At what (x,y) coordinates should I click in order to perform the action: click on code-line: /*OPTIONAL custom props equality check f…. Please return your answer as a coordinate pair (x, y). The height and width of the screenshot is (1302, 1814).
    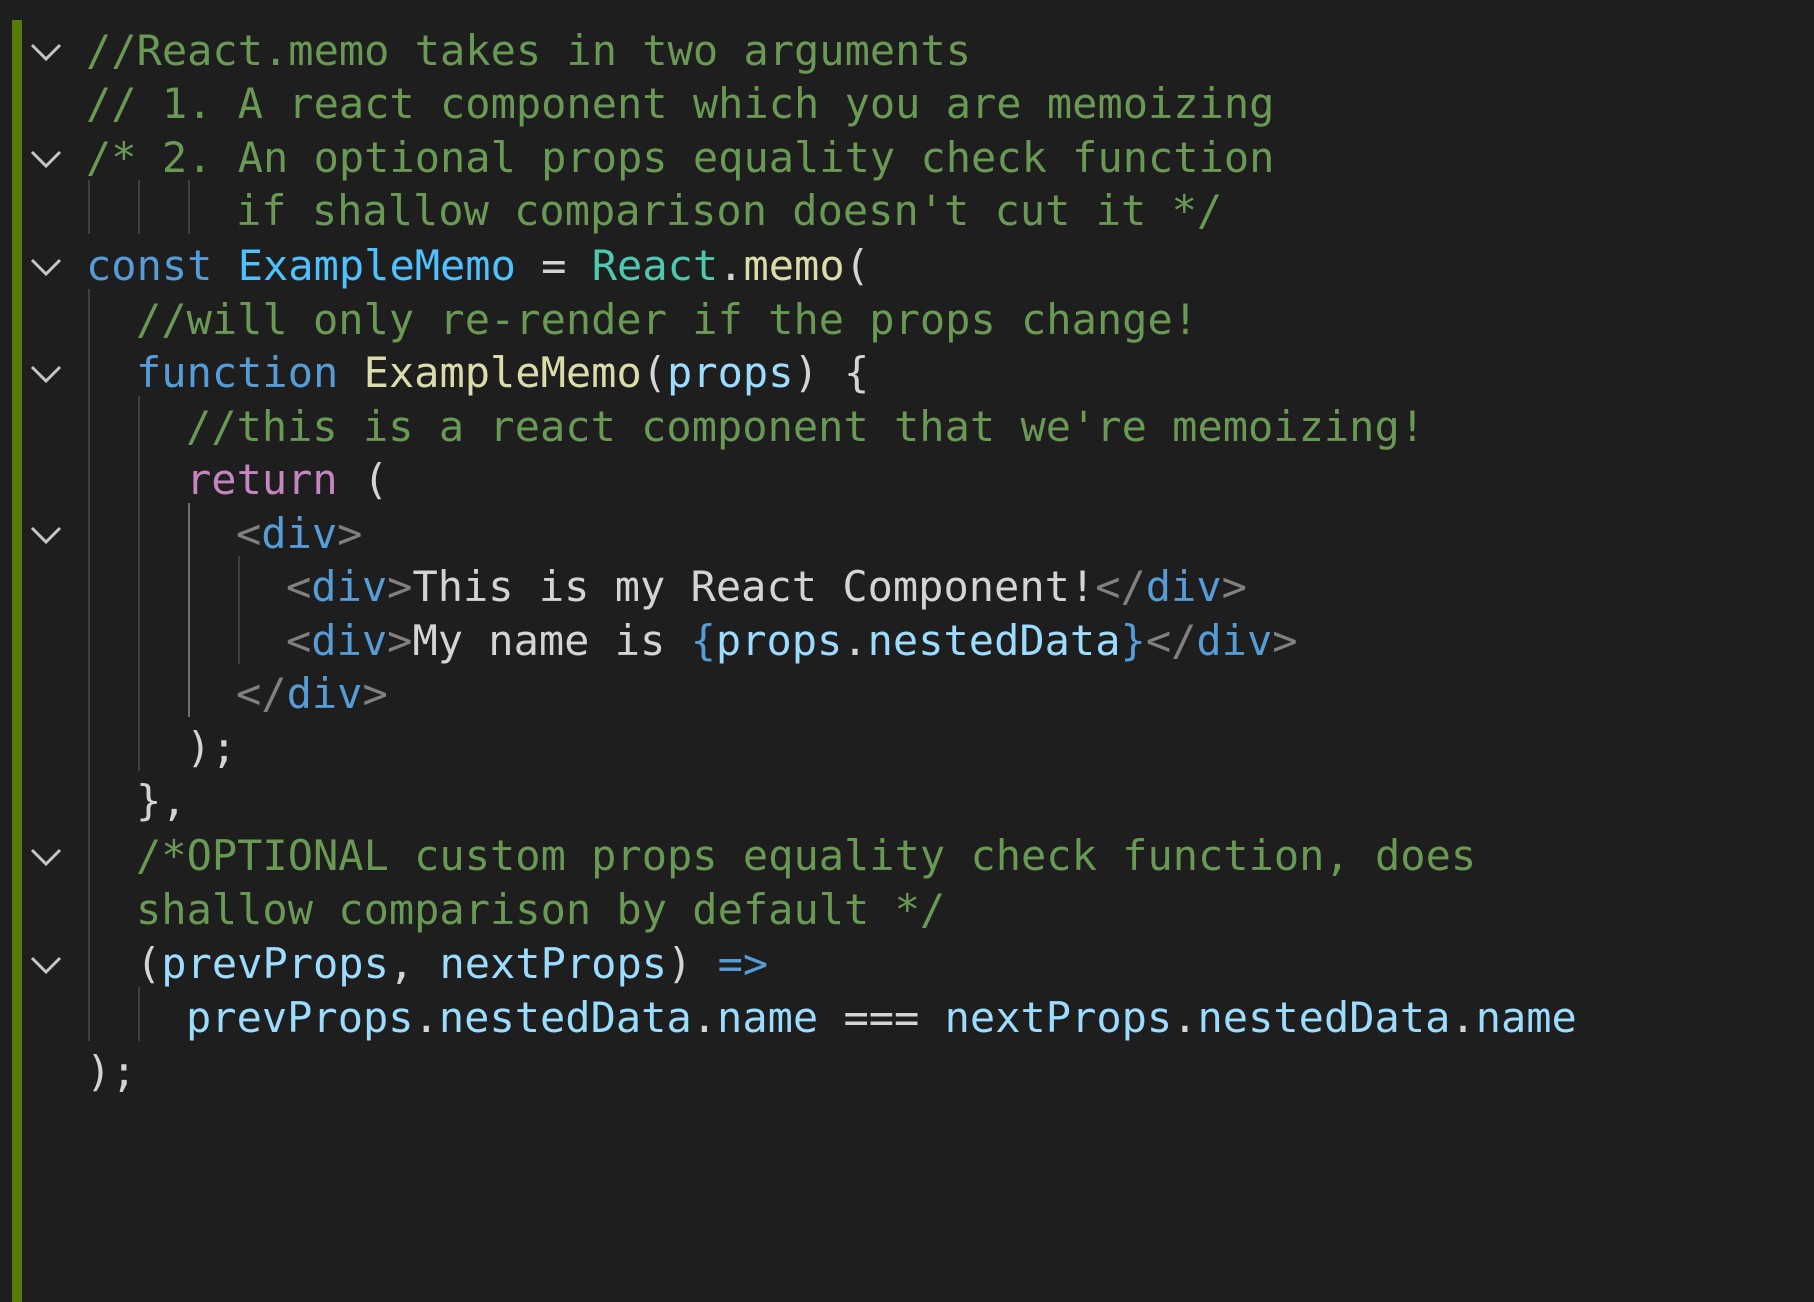
    Looking at the image, I should click on (907, 856).